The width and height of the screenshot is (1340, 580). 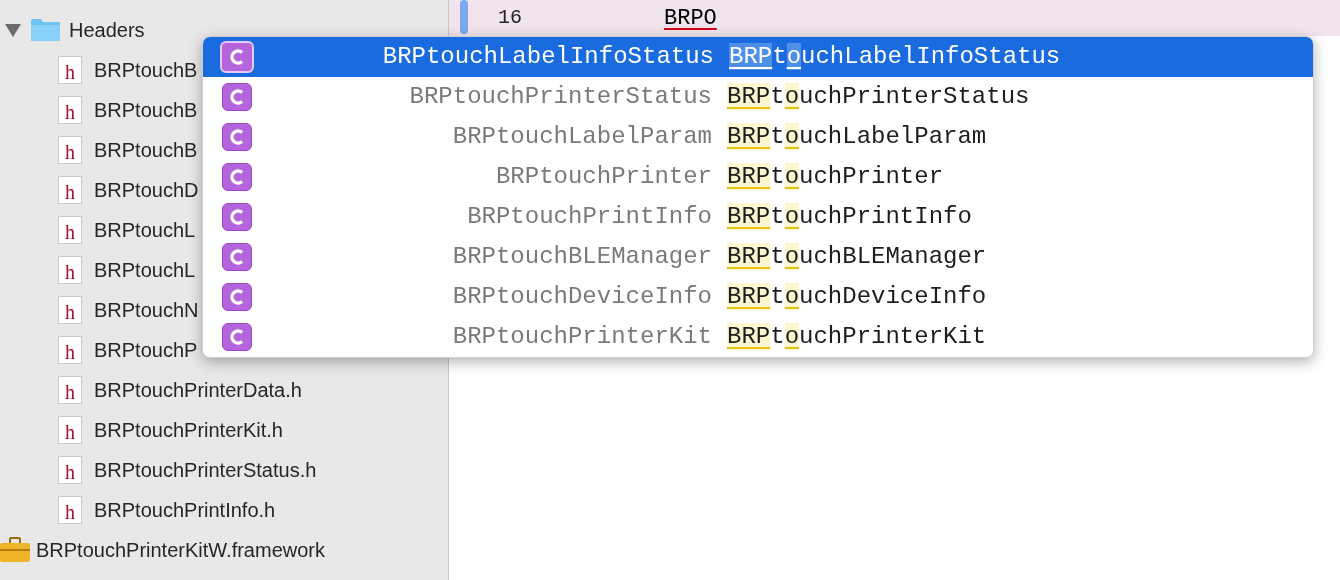 I want to click on file-name: BRPtouchPrinterData.h, so click(x=198, y=390).